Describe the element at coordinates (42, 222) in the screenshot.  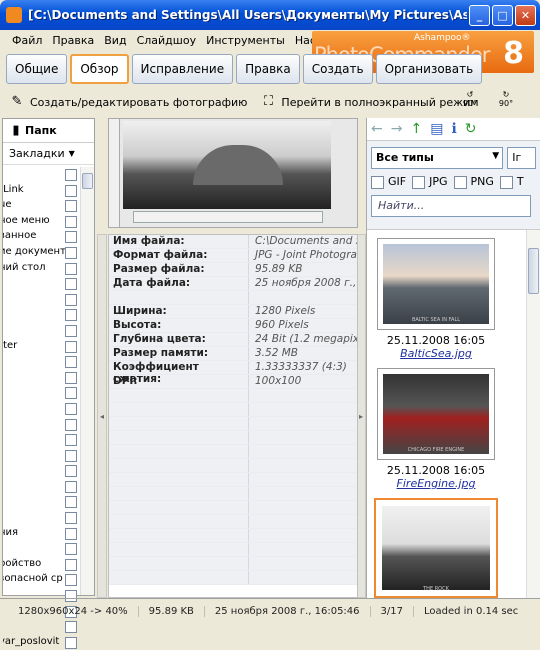
I see `folder-row: ное меню` at that location.